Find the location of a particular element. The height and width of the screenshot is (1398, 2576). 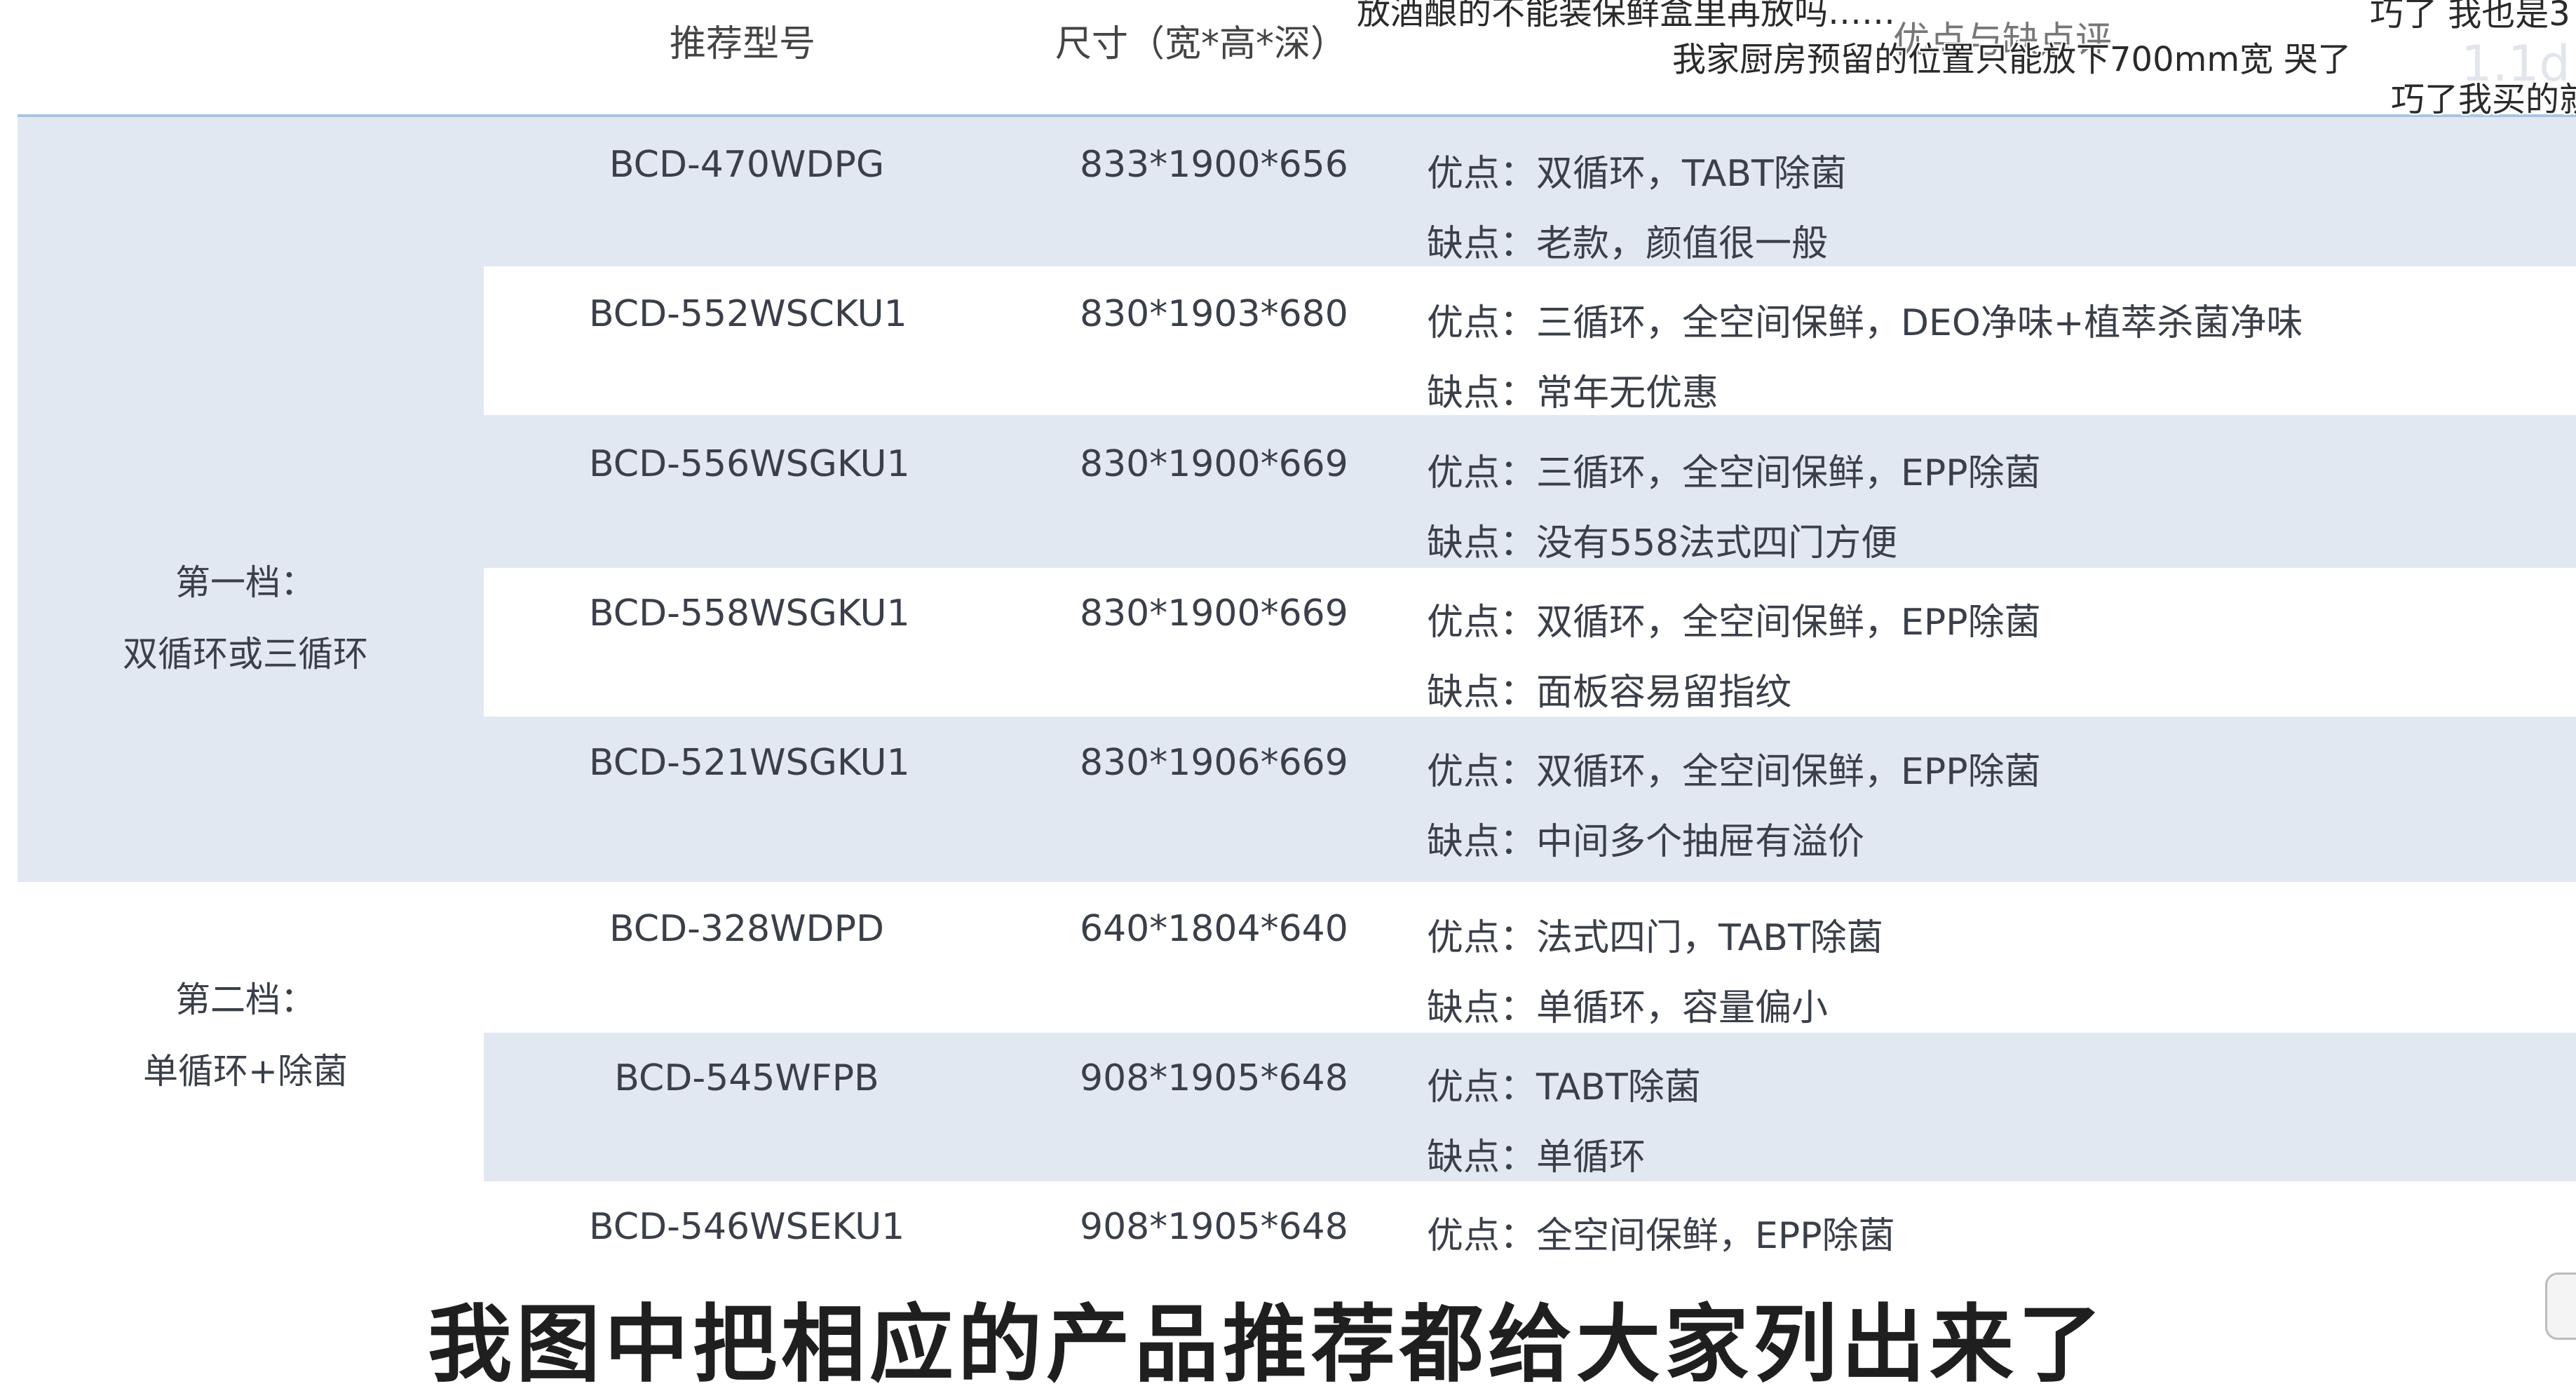

side-control-button is located at coordinates (2560, 1307).